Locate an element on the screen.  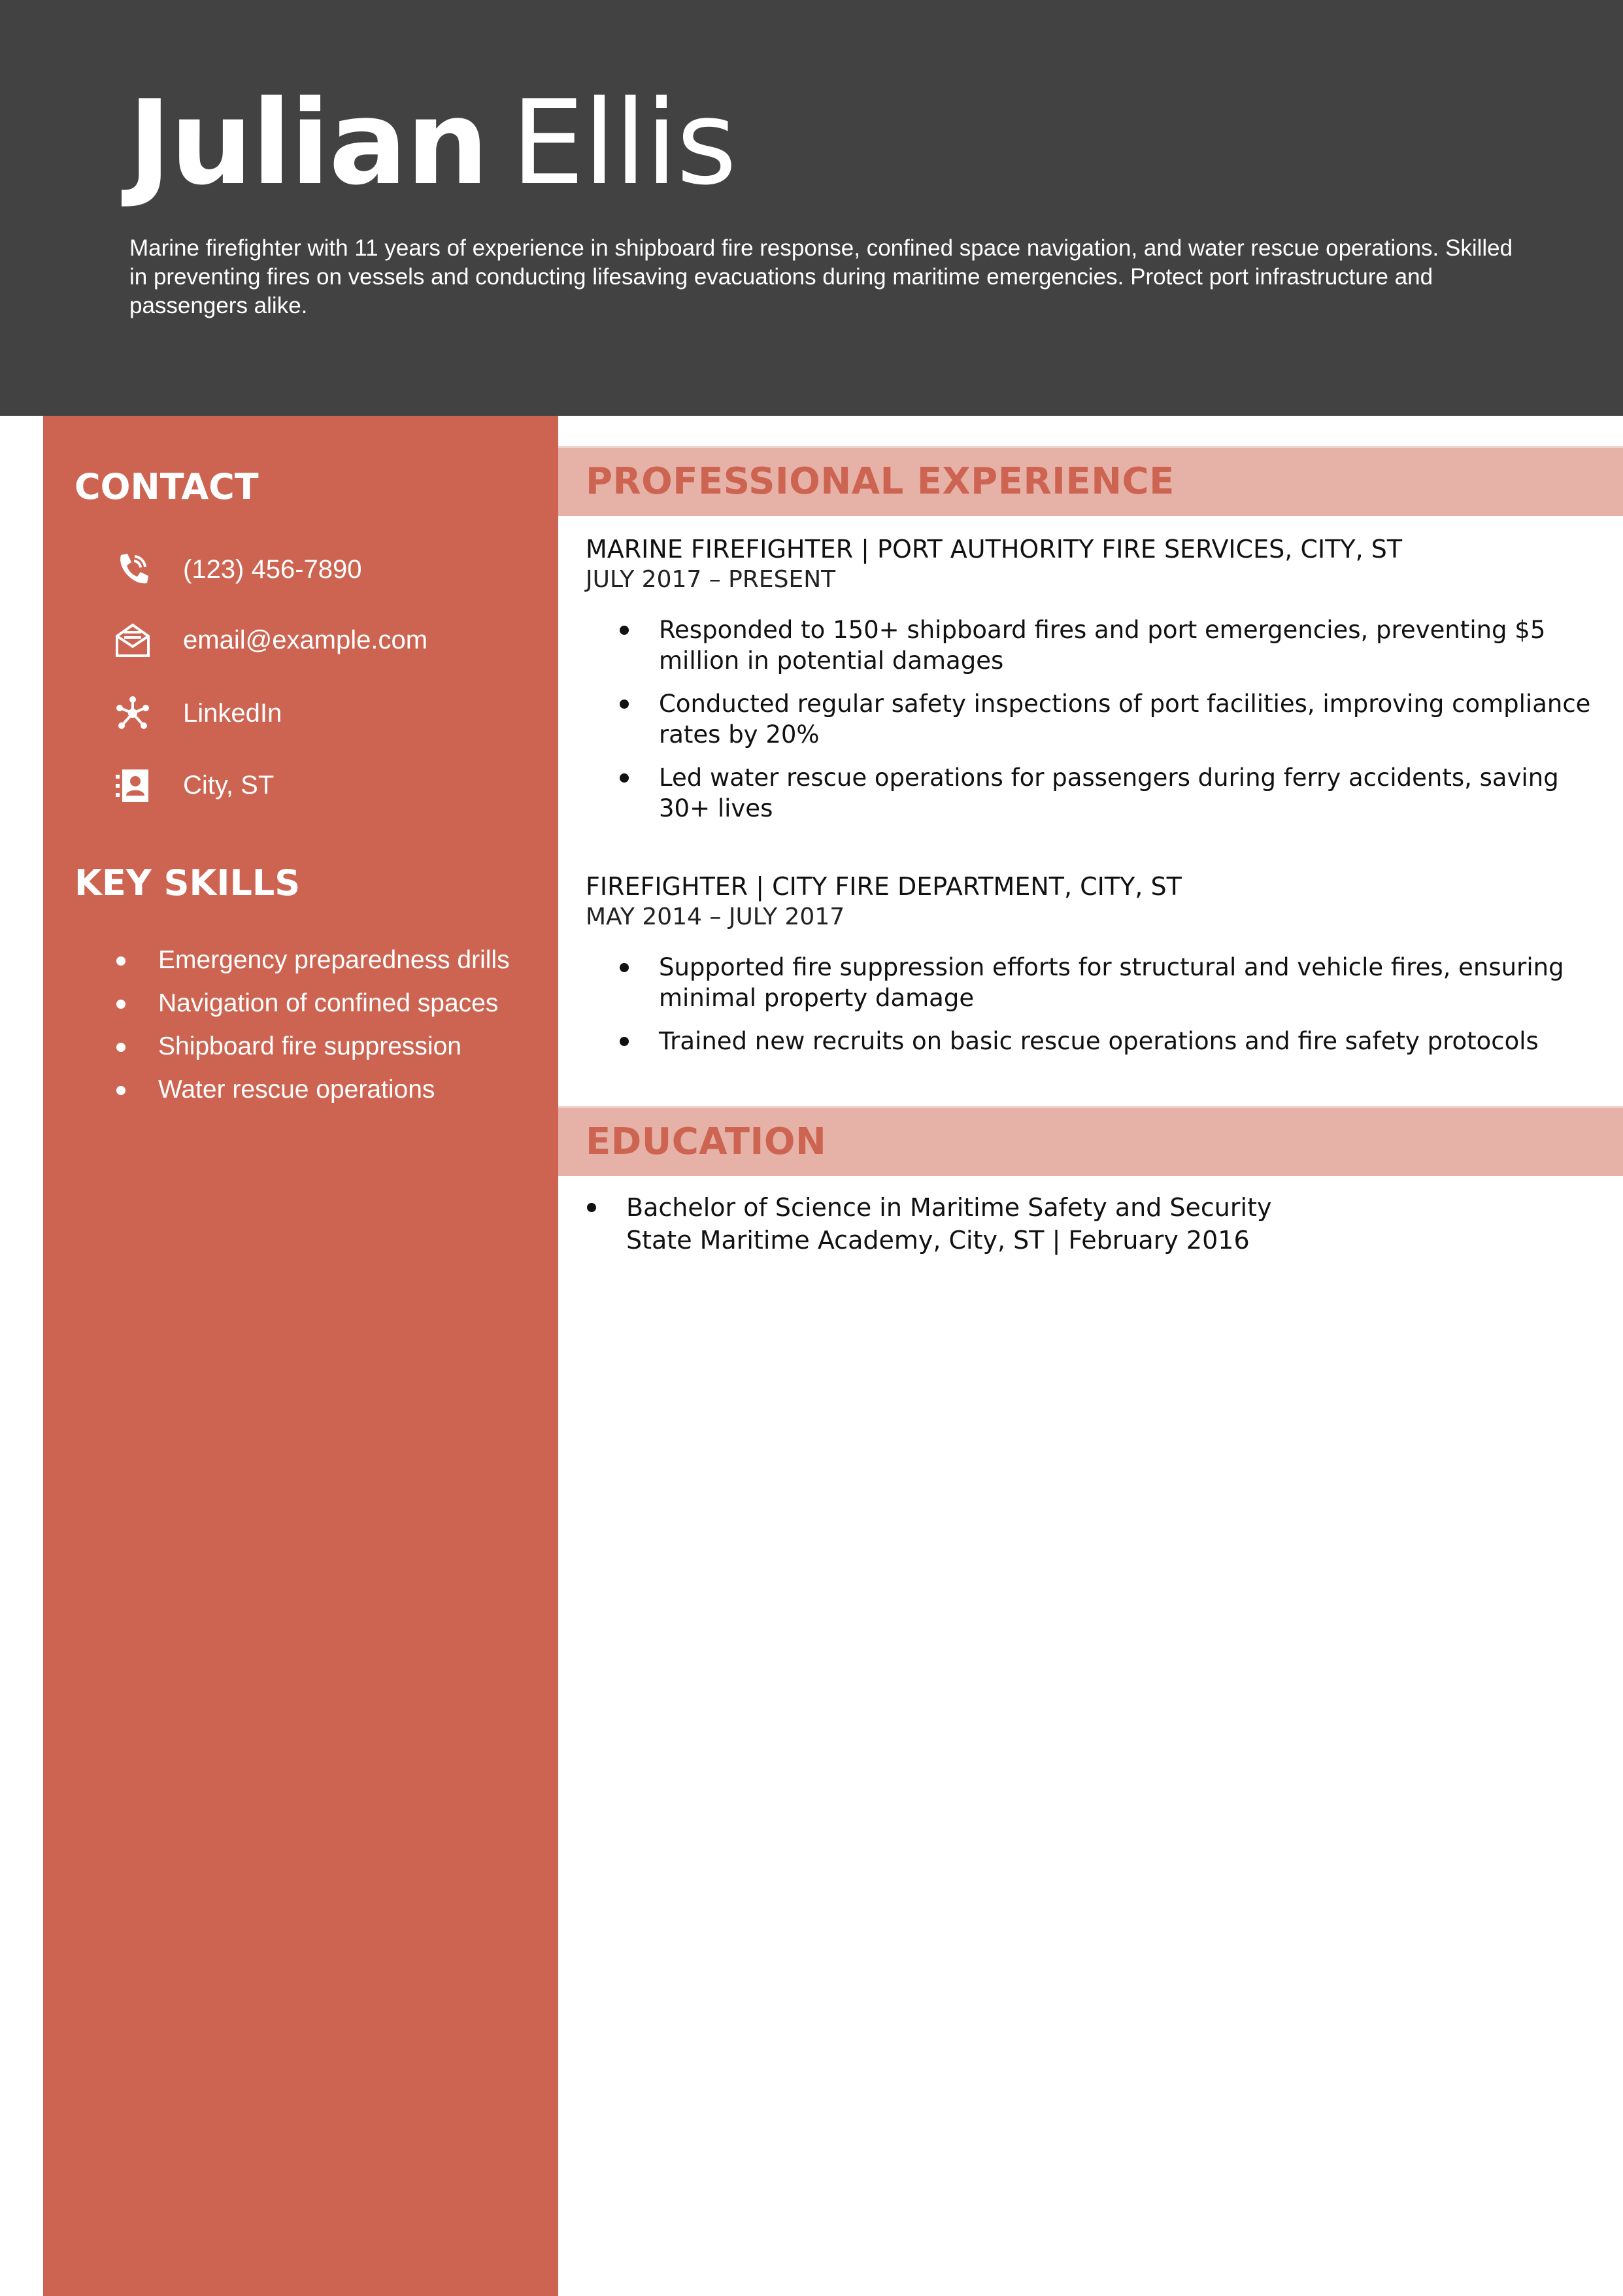
job-dates: MAY 2014 – JULY 2017 is located at coordinates (715, 916).